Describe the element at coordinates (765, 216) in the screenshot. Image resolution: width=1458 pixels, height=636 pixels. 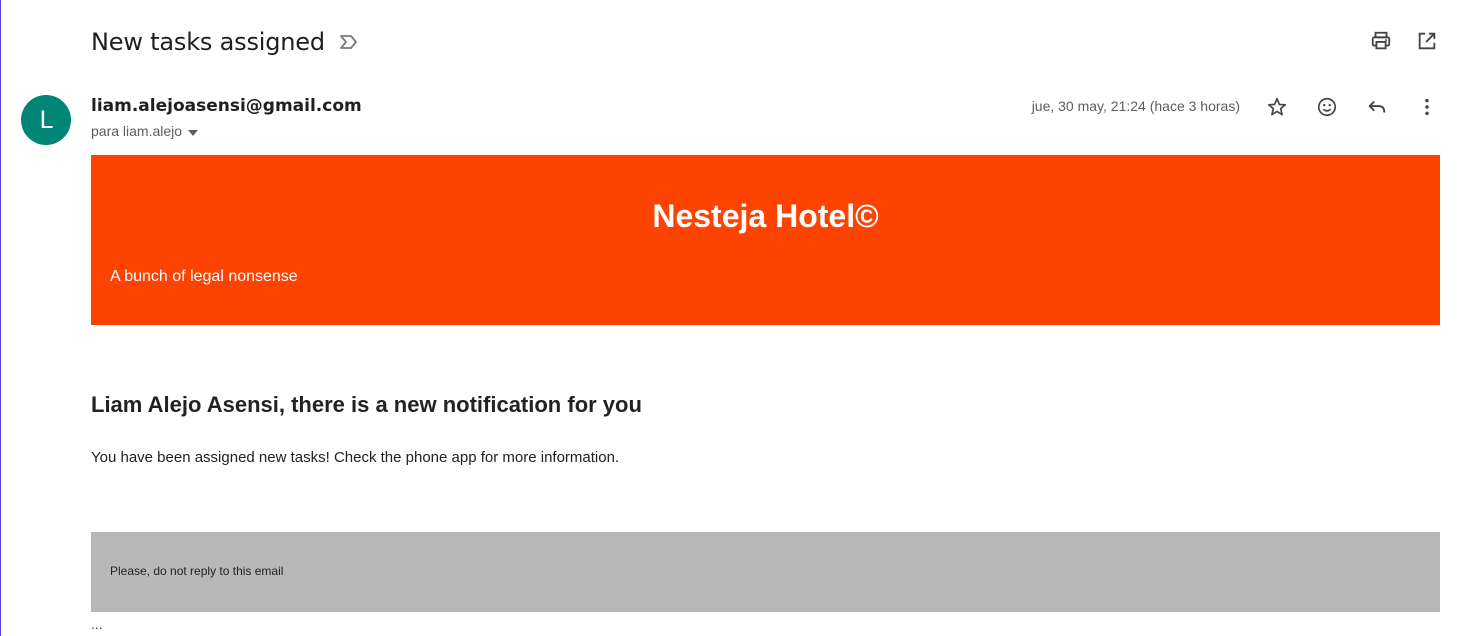
I see `banner-title: Nesteja Hotel©` at that location.